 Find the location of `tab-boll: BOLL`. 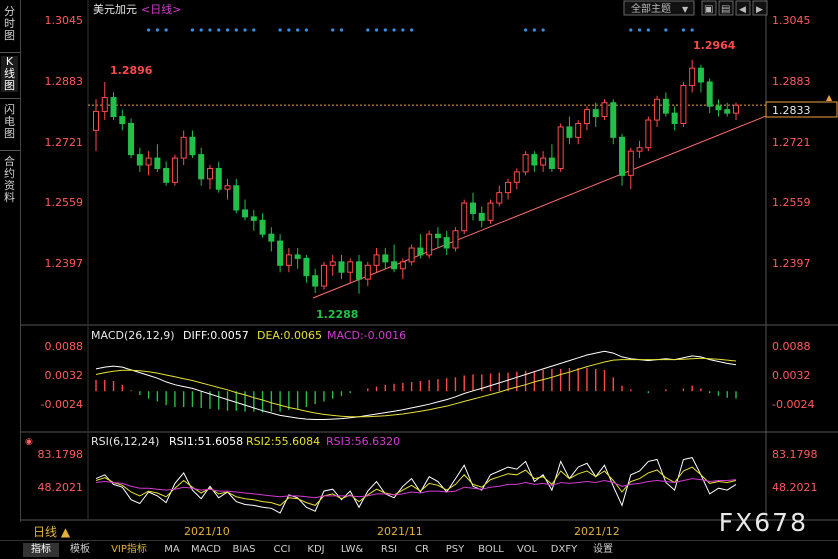

tab-boll: BOLL is located at coordinates (491, 550).